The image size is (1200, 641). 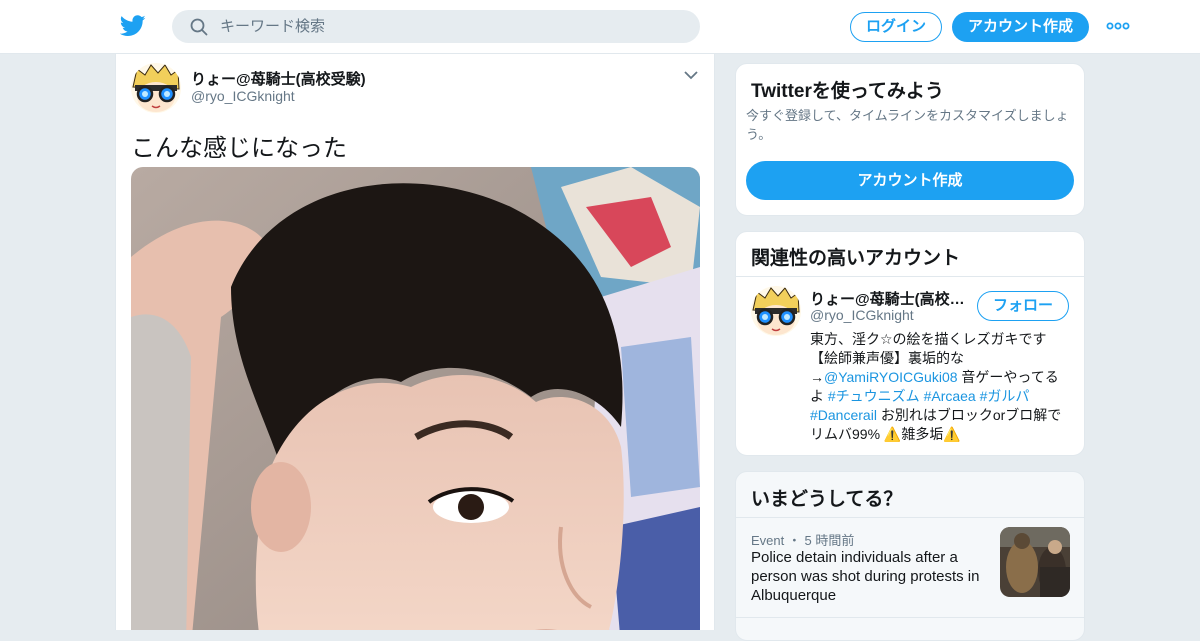 I want to click on trend-time: 5 時間前, so click(x=829, y=540).